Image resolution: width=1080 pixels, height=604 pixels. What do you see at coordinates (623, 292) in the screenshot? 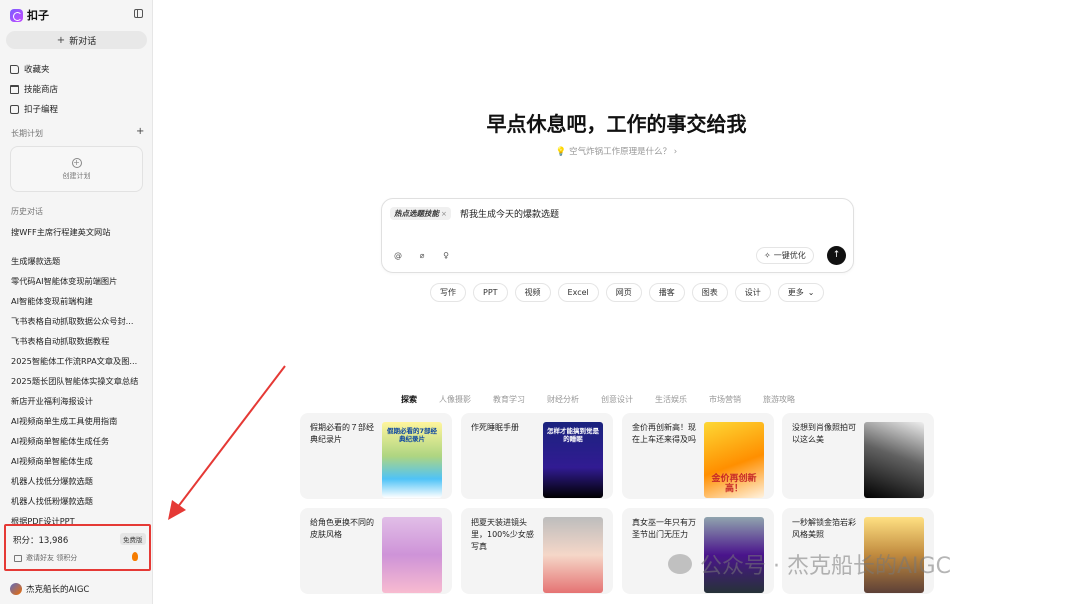
I see `quick-webpage: 网页` at bounding box center [623, 292].